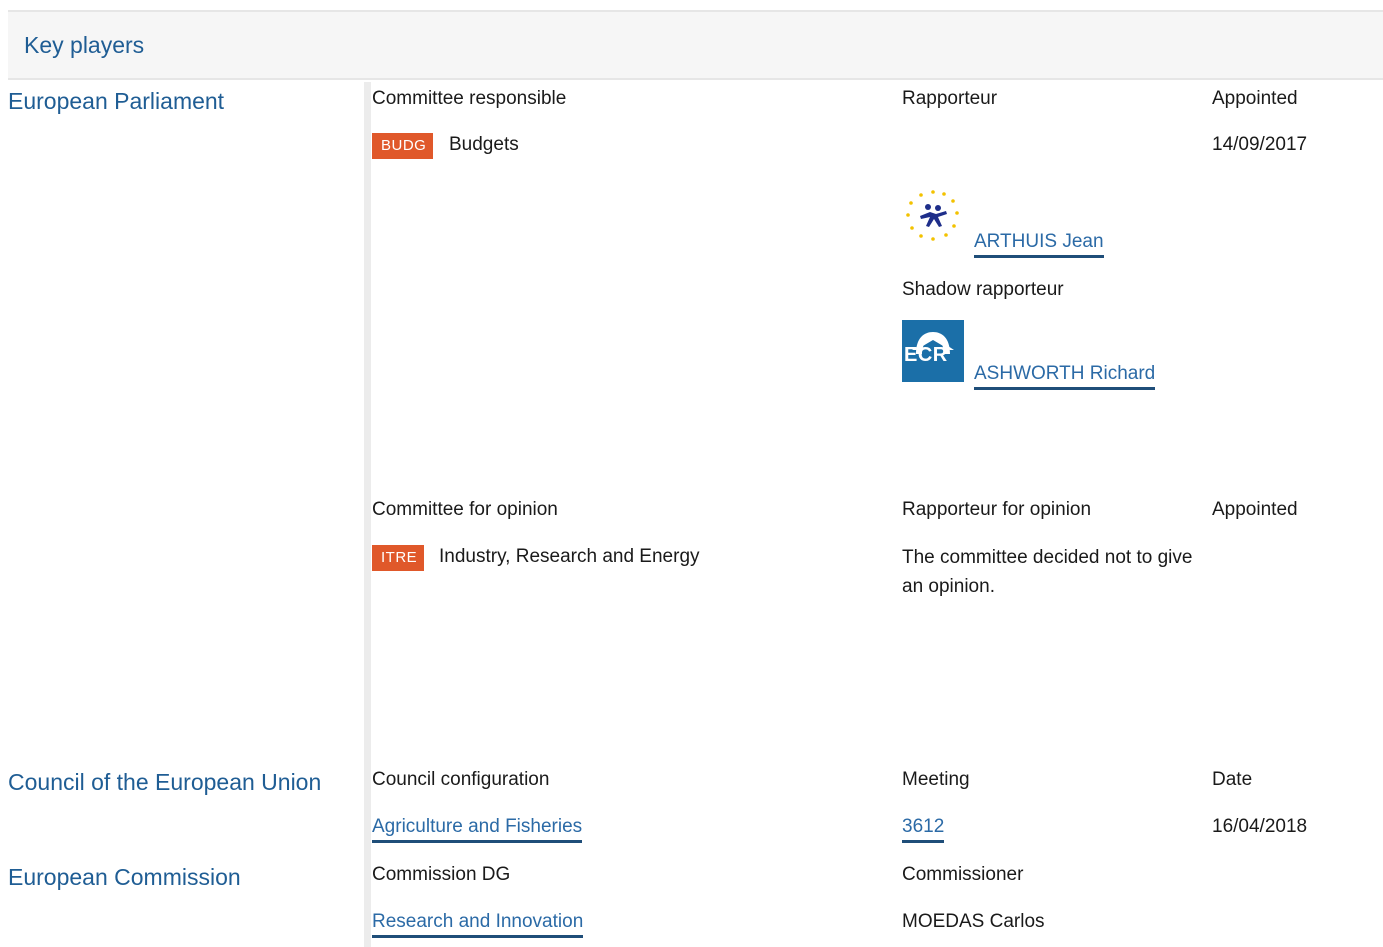 This screenshot has width=1383, height=947. Describe the element at coordinates (116, 101) in the screenshot. I see `european-parliament-title: European Parliament` at that location.